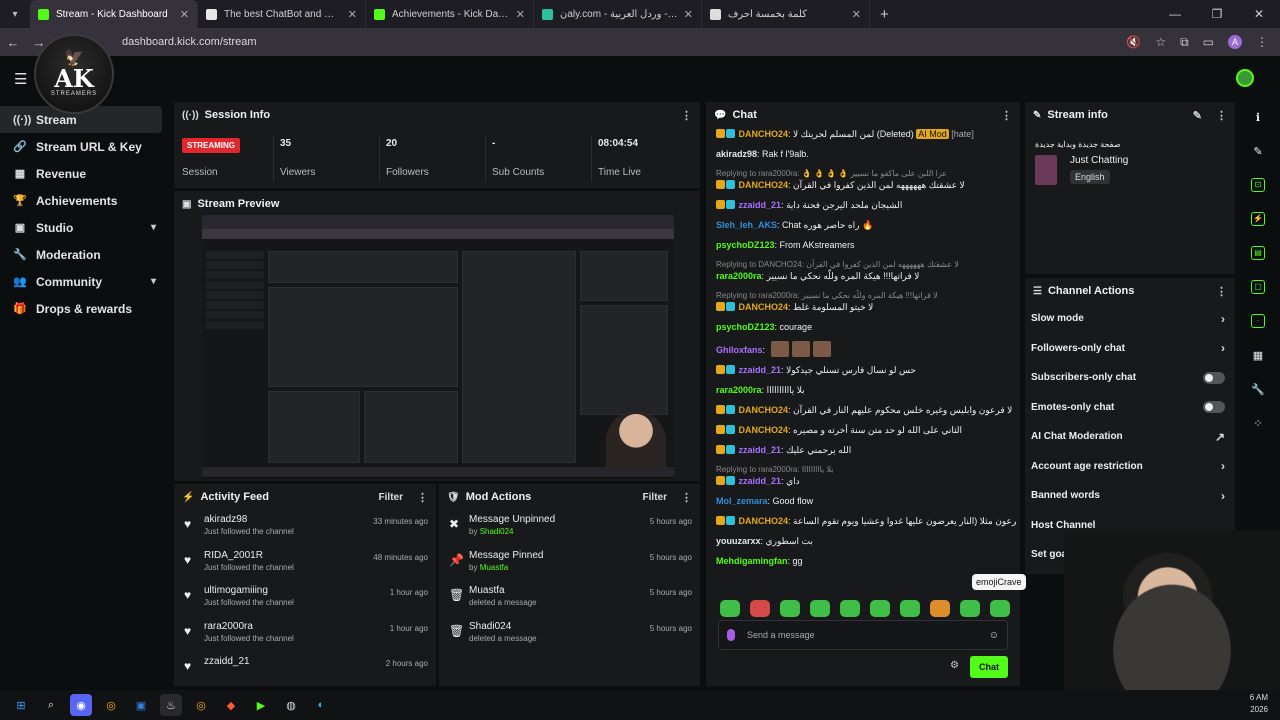 The image size is (1280, 720). Describe the element at coordinates (74, 74) in the screenshot. I see `channel-logo: 🦅 AK STREAMERS` at that location.